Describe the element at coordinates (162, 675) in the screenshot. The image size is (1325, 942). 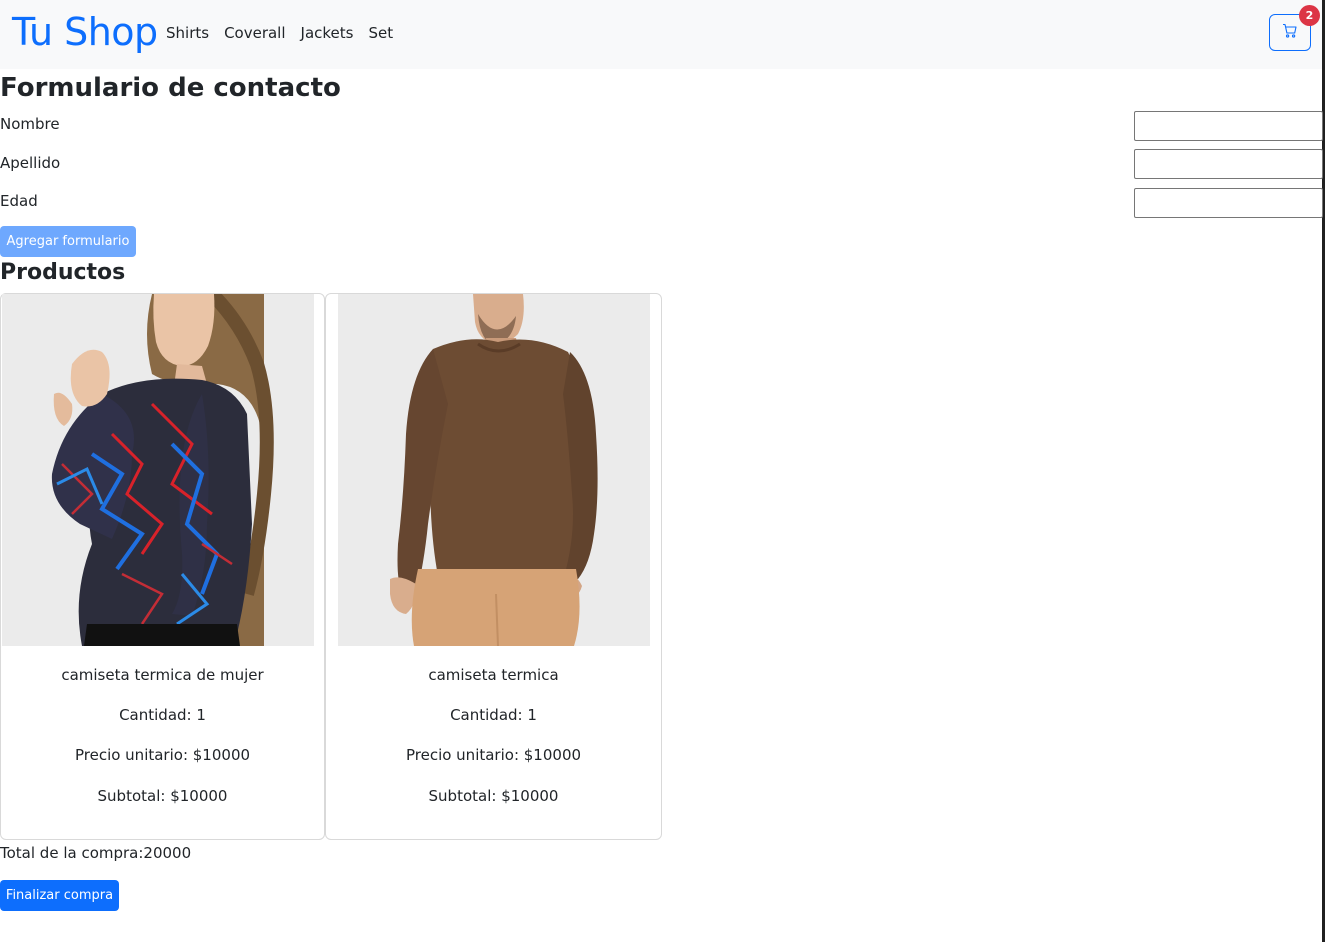
I see `product-name: camiseta termica de mujer` at that location.